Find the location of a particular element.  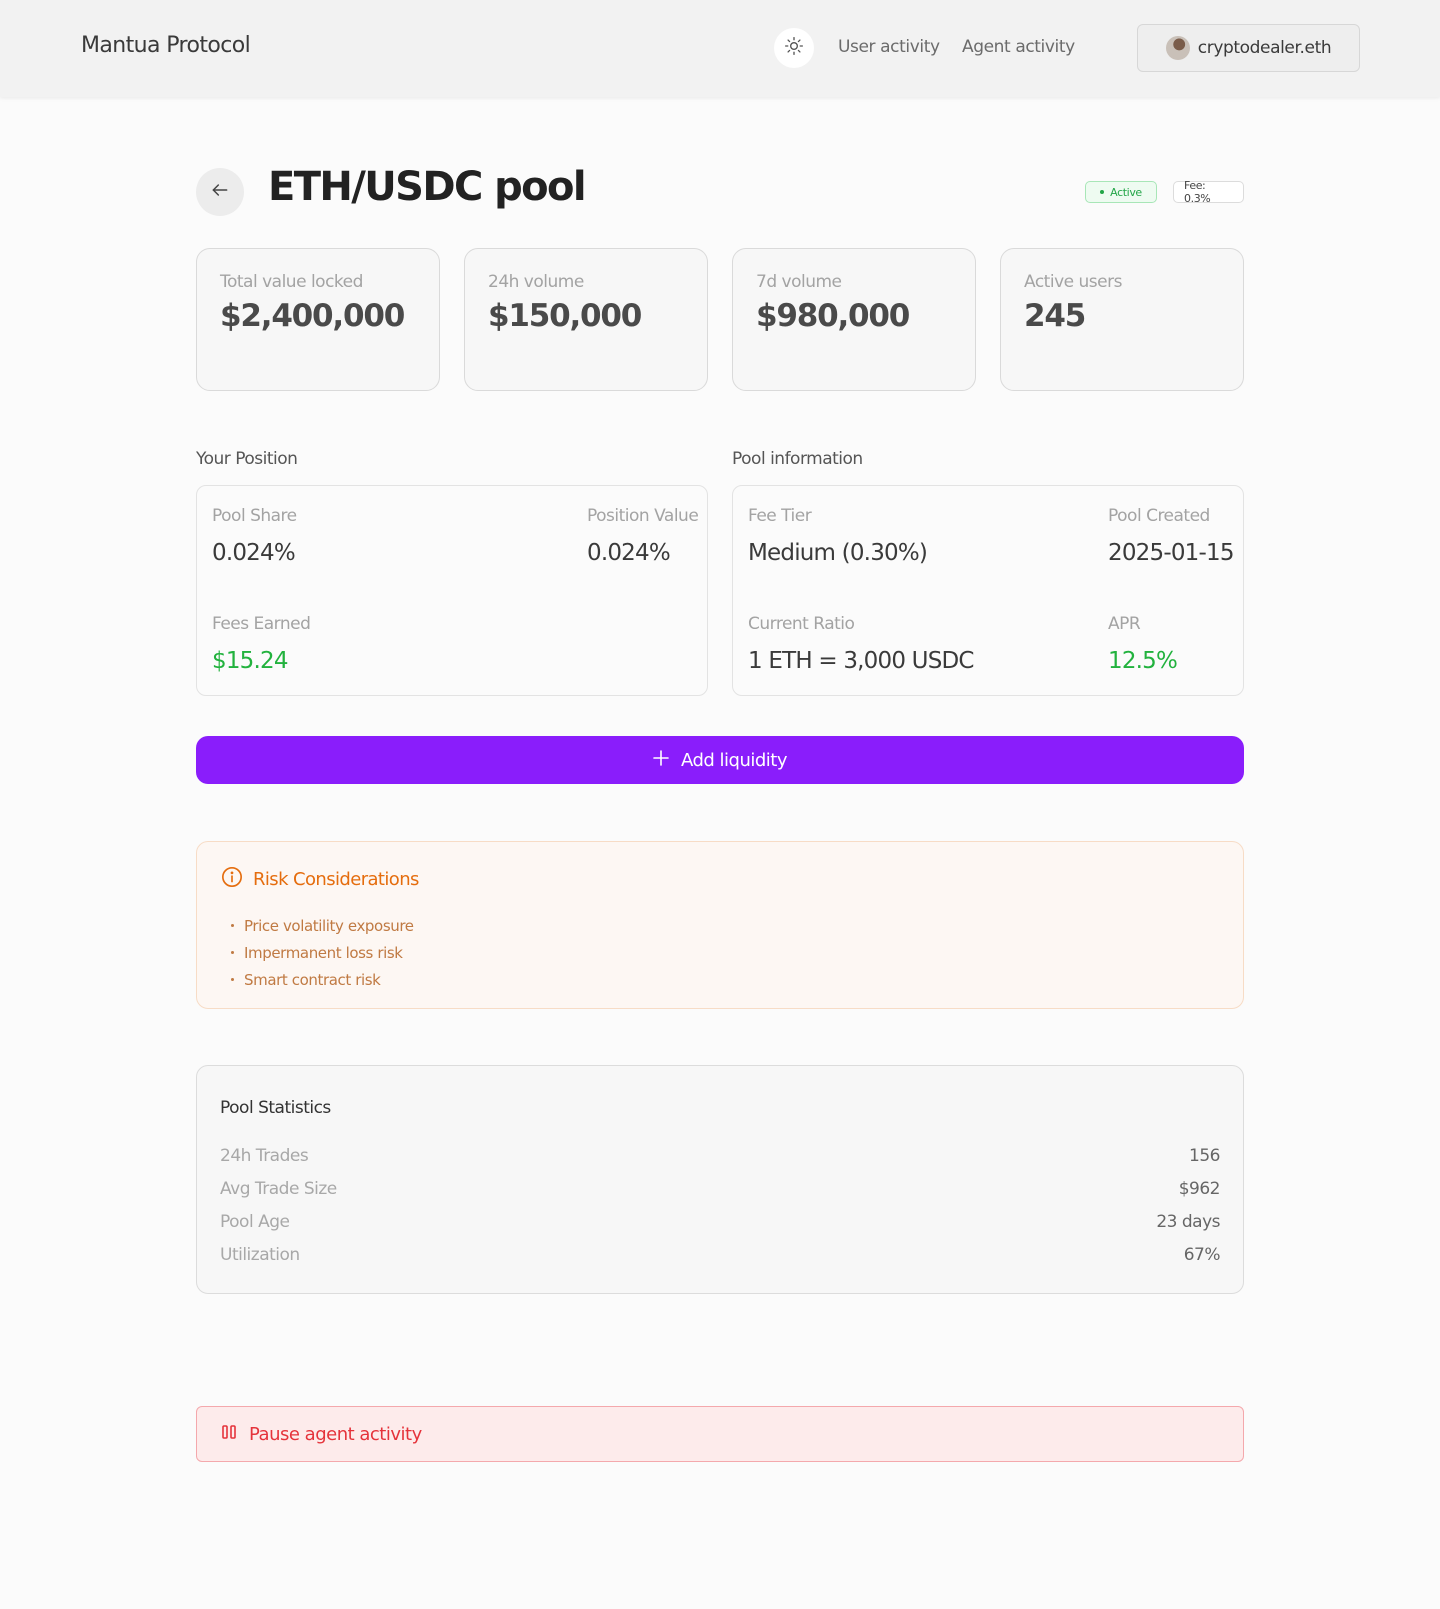

table-row: Utilization 67% is located at coordinates (720, 1254).